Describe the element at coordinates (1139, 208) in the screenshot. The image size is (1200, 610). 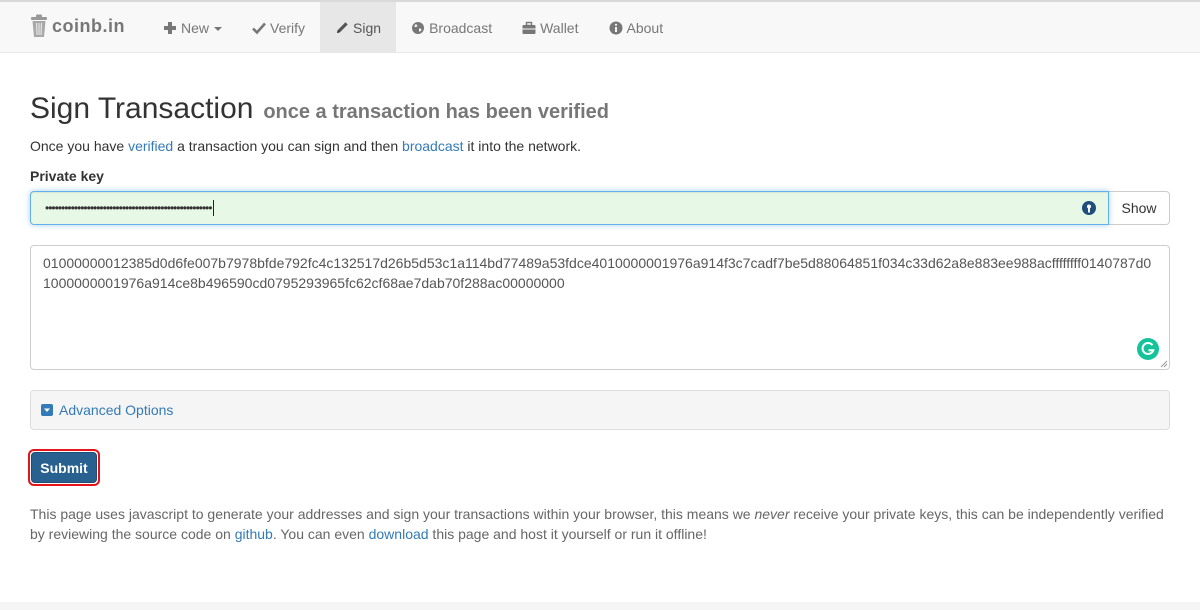
I see `show-key-button: Show` at that location.